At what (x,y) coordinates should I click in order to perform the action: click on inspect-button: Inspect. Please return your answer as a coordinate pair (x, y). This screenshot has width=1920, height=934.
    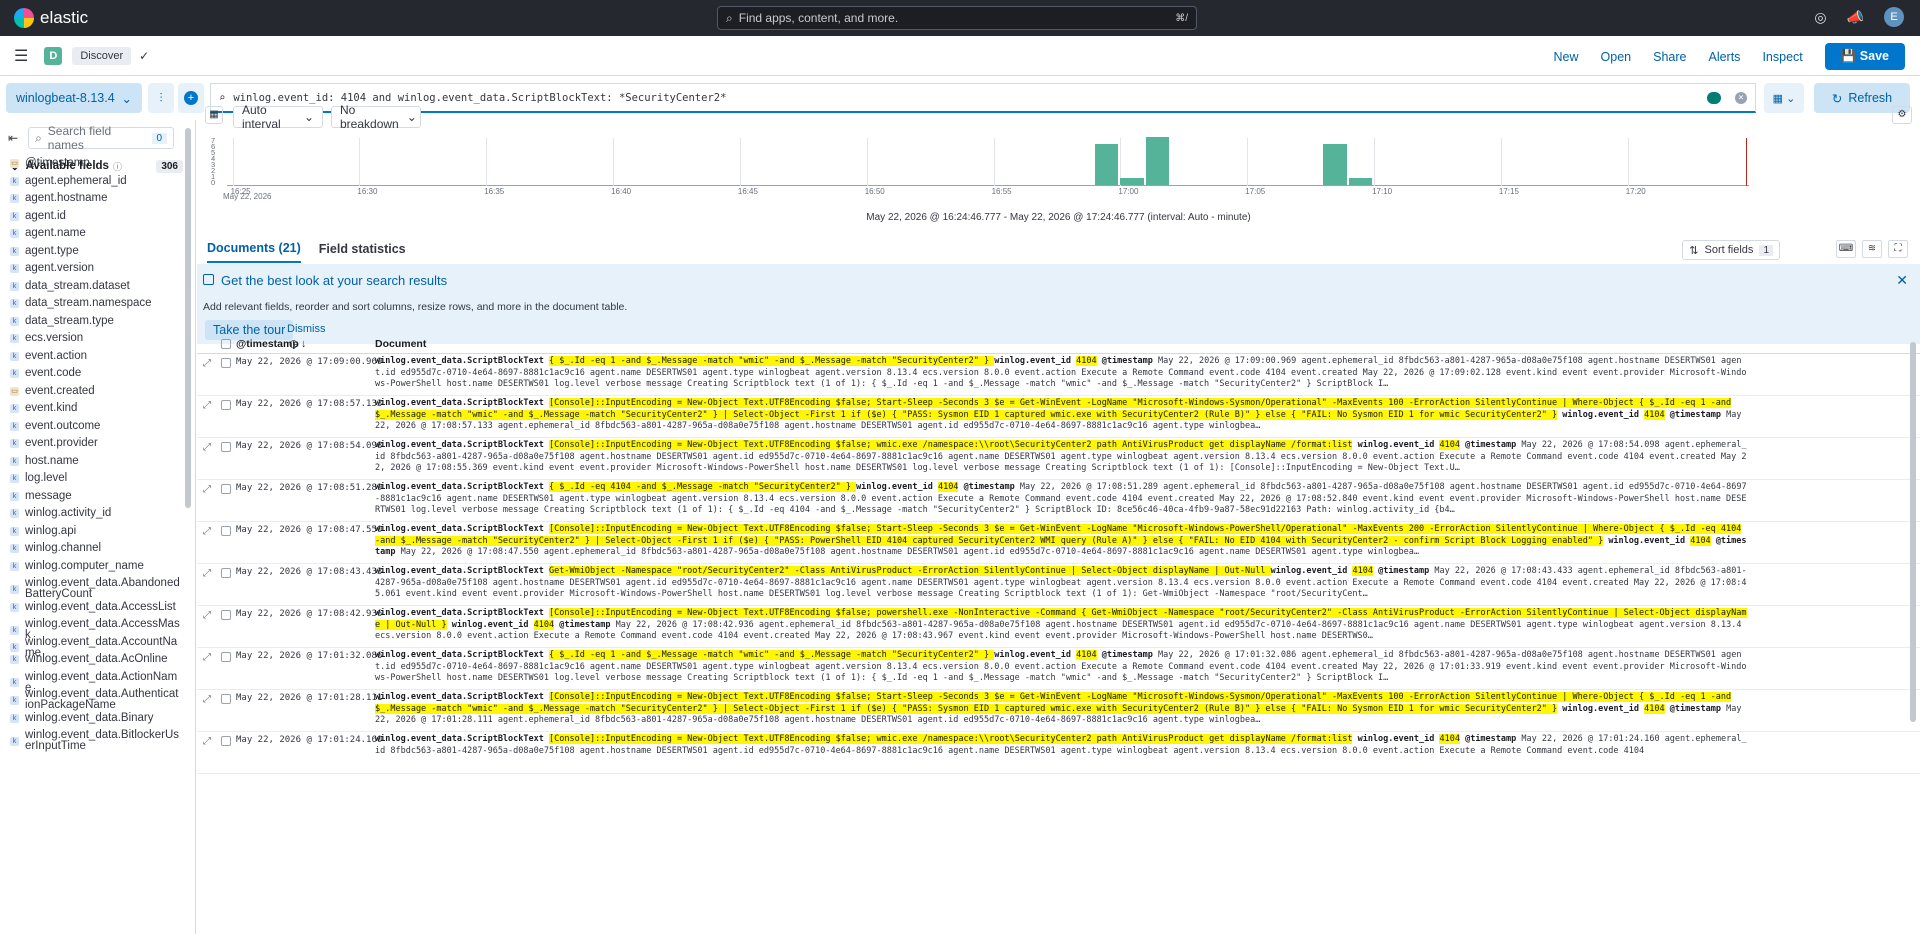
    Looking at the image, I should click on (1782, 57).